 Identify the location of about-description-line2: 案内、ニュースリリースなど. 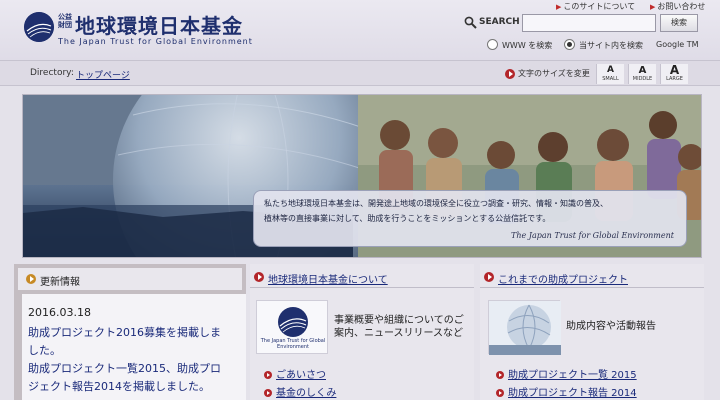
(398, 333).